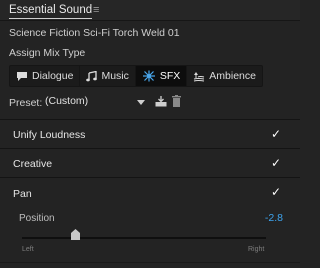  Describe the element at coordinates (49, 135) in the screenshot. I see `unify-loudness-label: Unify Loudness` at that location.